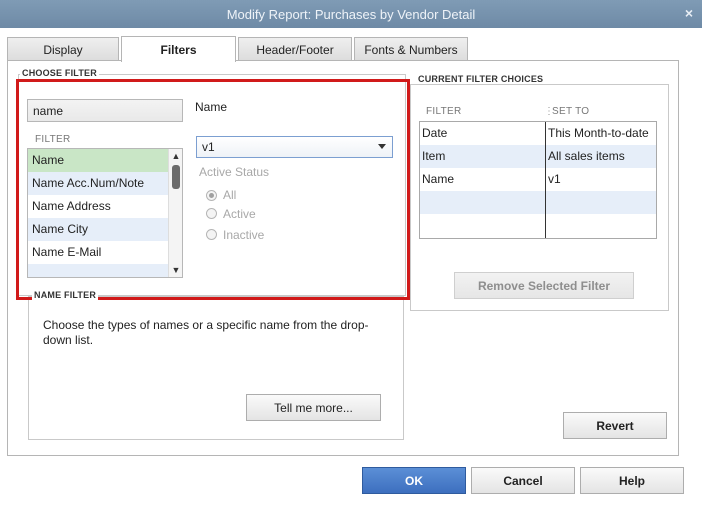 The height and width of the screenshot is (508, 702). What do you see at coordinates (59, 73) in the screenshot?
I see `choose-filter-caption: CHOOSE FILTER` at bounding box center [59, 73].